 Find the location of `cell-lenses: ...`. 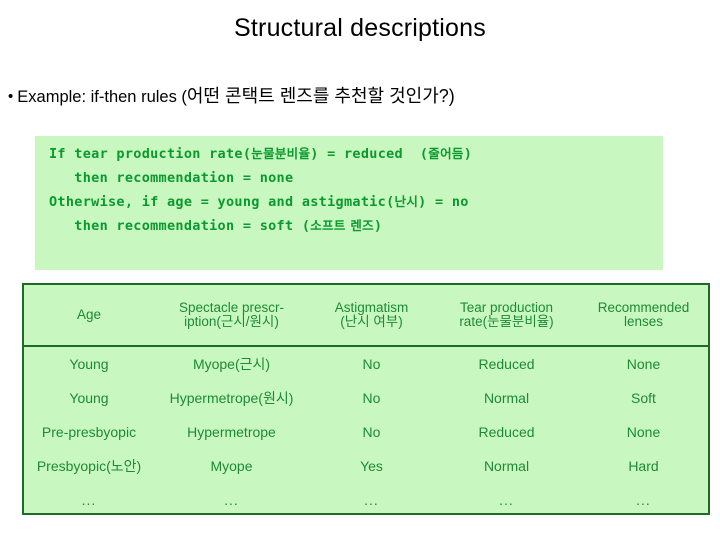

cell-lenses: ... is located at coordinates (643, 500).